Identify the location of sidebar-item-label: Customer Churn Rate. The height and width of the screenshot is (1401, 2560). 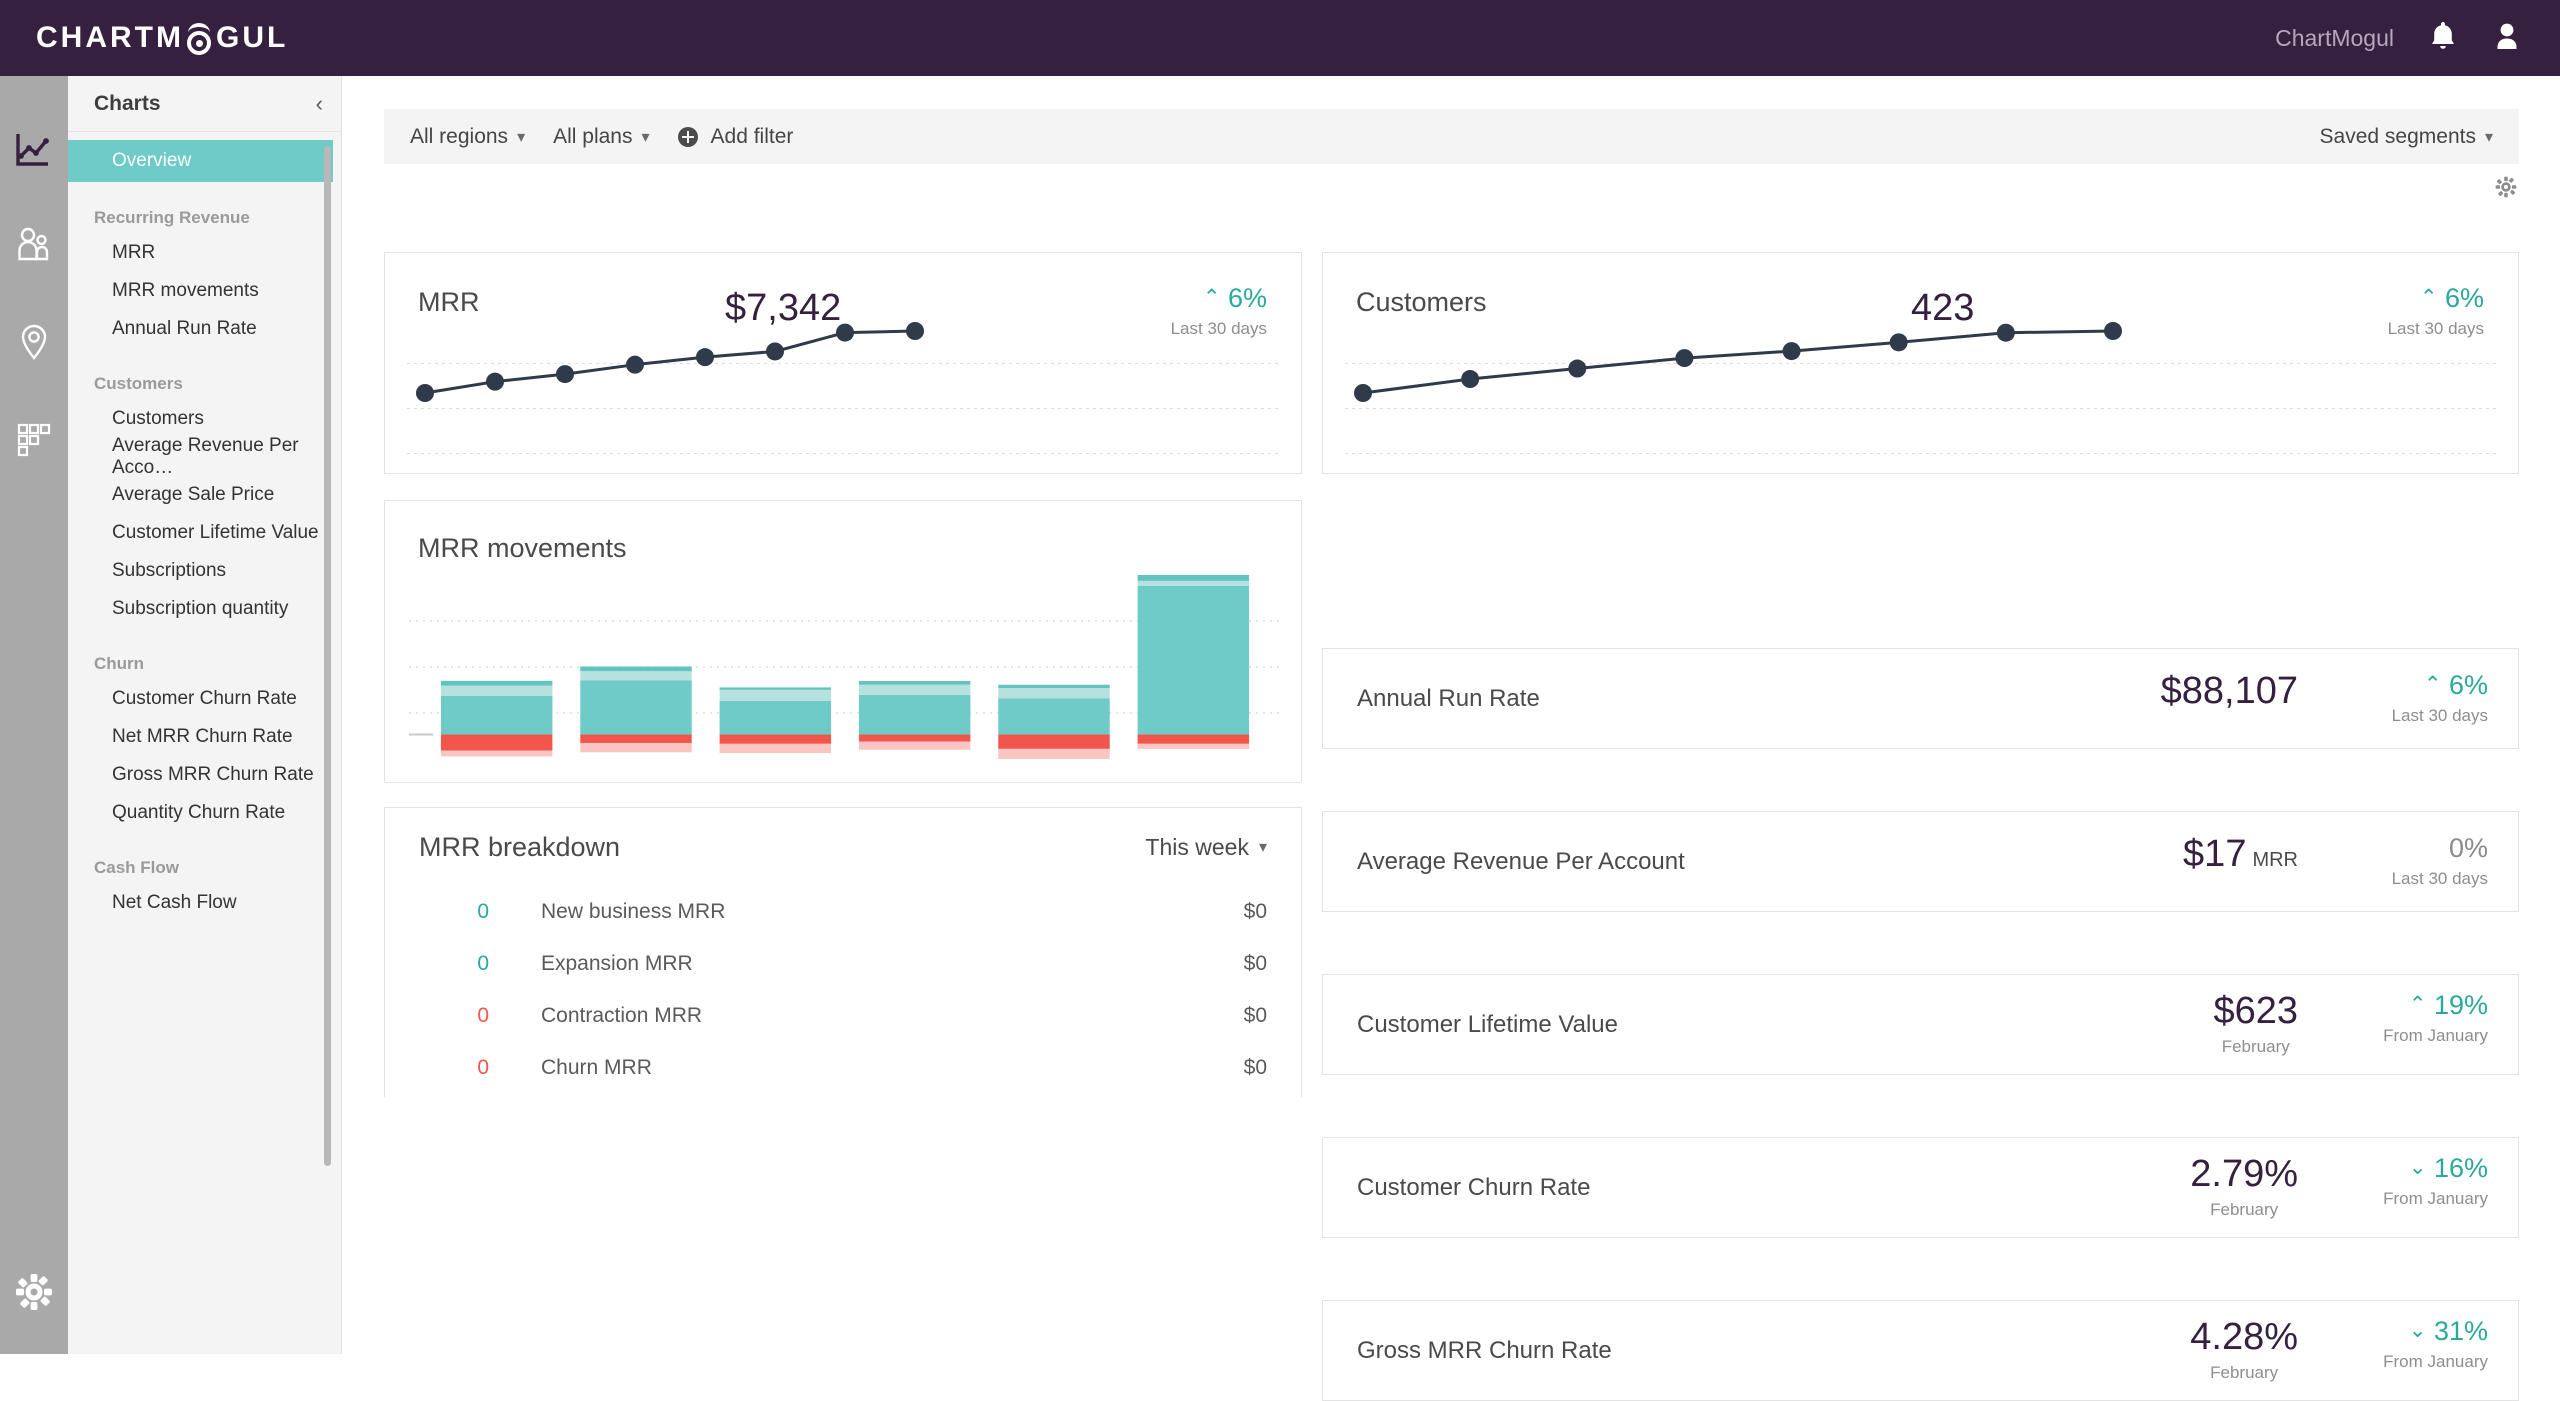
(204, 698).